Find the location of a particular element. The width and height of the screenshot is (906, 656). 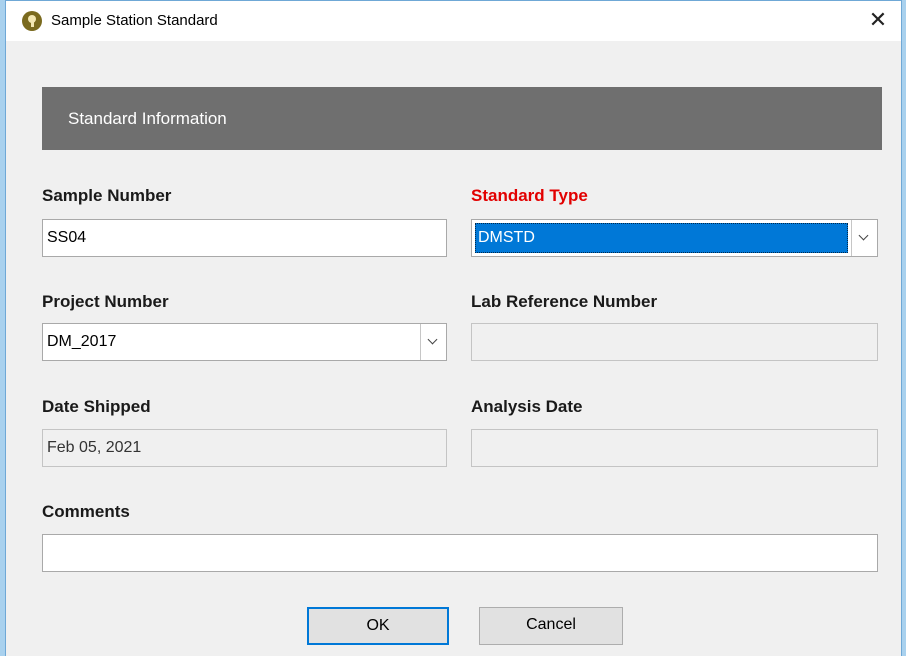

standard-type-select: DMSTD is located at coordinates (674, 238).